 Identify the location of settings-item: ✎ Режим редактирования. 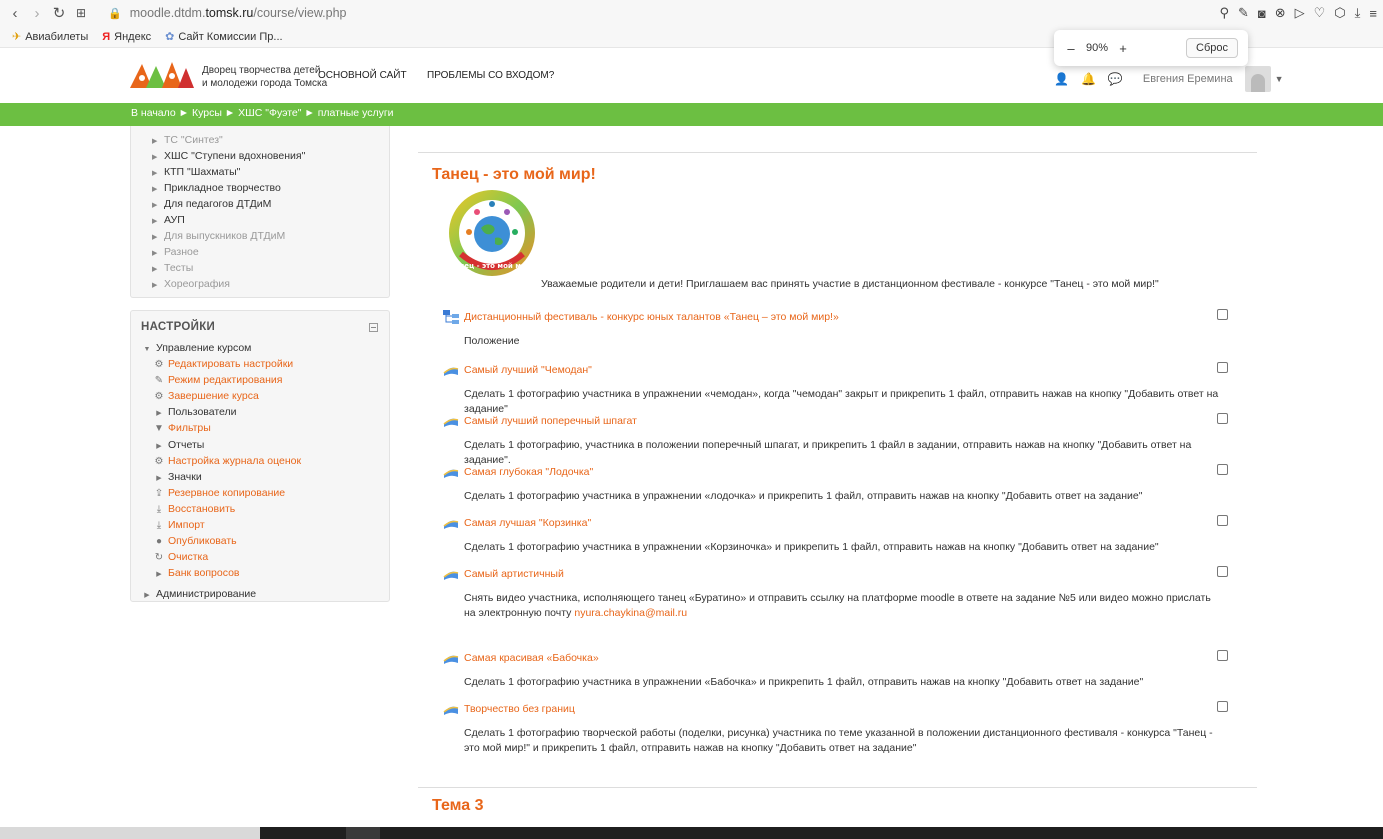
(261, 380).